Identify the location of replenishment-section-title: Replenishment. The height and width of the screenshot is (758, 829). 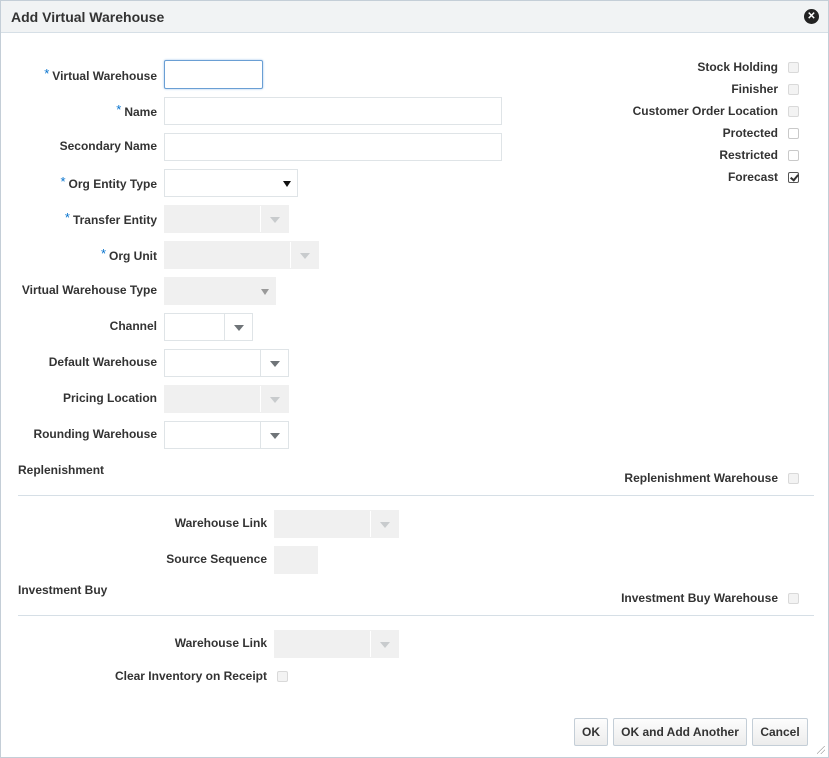
(61, 470).